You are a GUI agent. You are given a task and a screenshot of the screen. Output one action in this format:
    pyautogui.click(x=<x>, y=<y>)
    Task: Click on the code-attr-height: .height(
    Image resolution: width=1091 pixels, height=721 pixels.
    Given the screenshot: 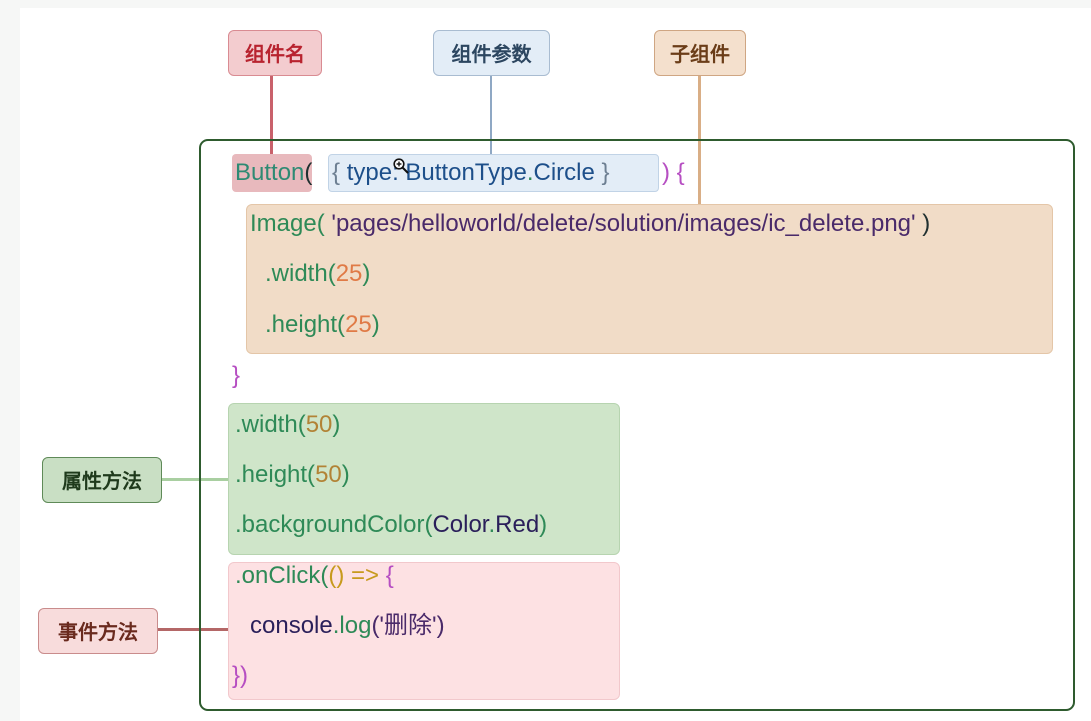 What is the action you would take?
    pyautogui.click(x=275, y=474)
    